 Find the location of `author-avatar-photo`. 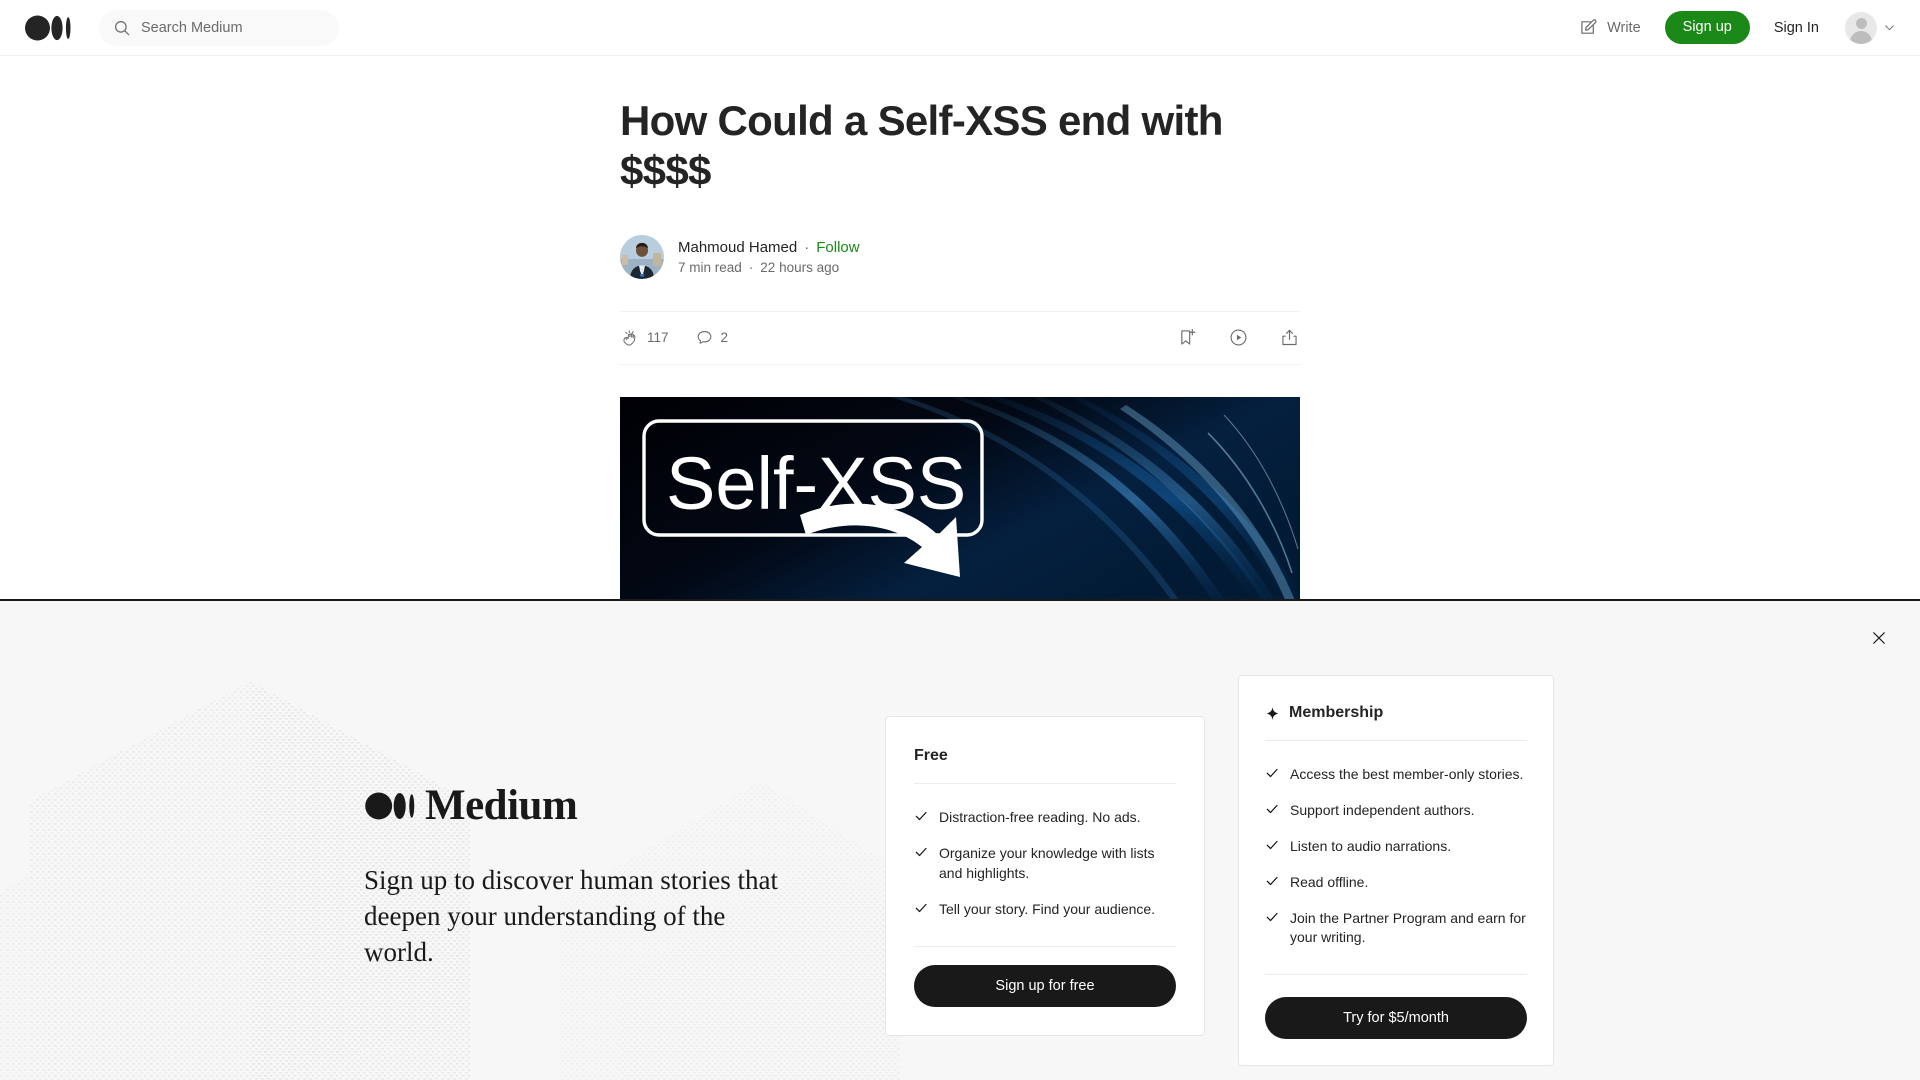

author-avatar-photo is located at coordinates (642, 256).